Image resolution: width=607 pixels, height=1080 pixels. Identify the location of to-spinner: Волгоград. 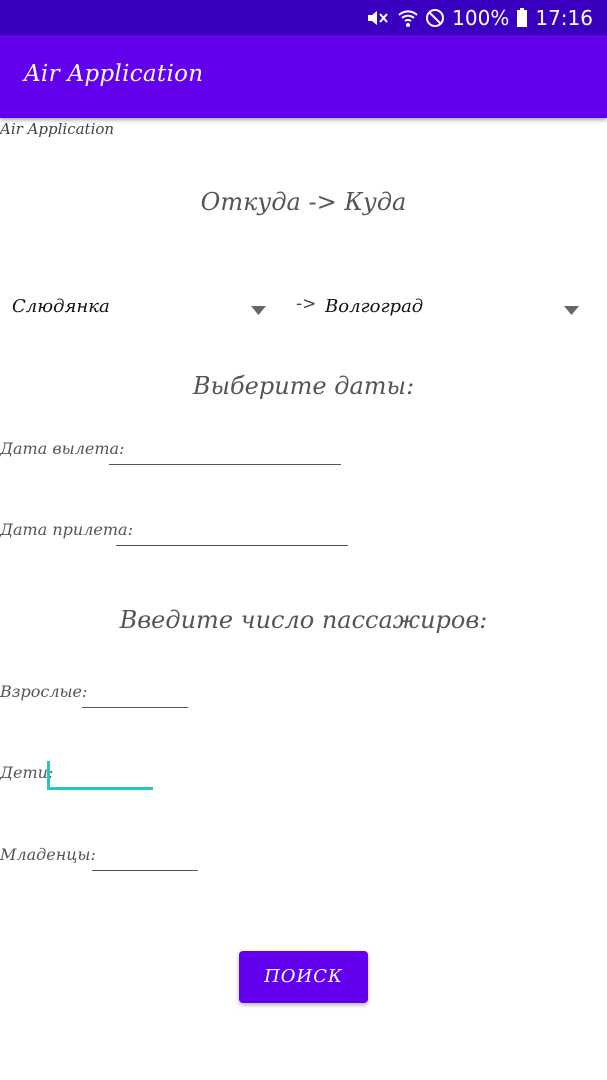
(374, 306).